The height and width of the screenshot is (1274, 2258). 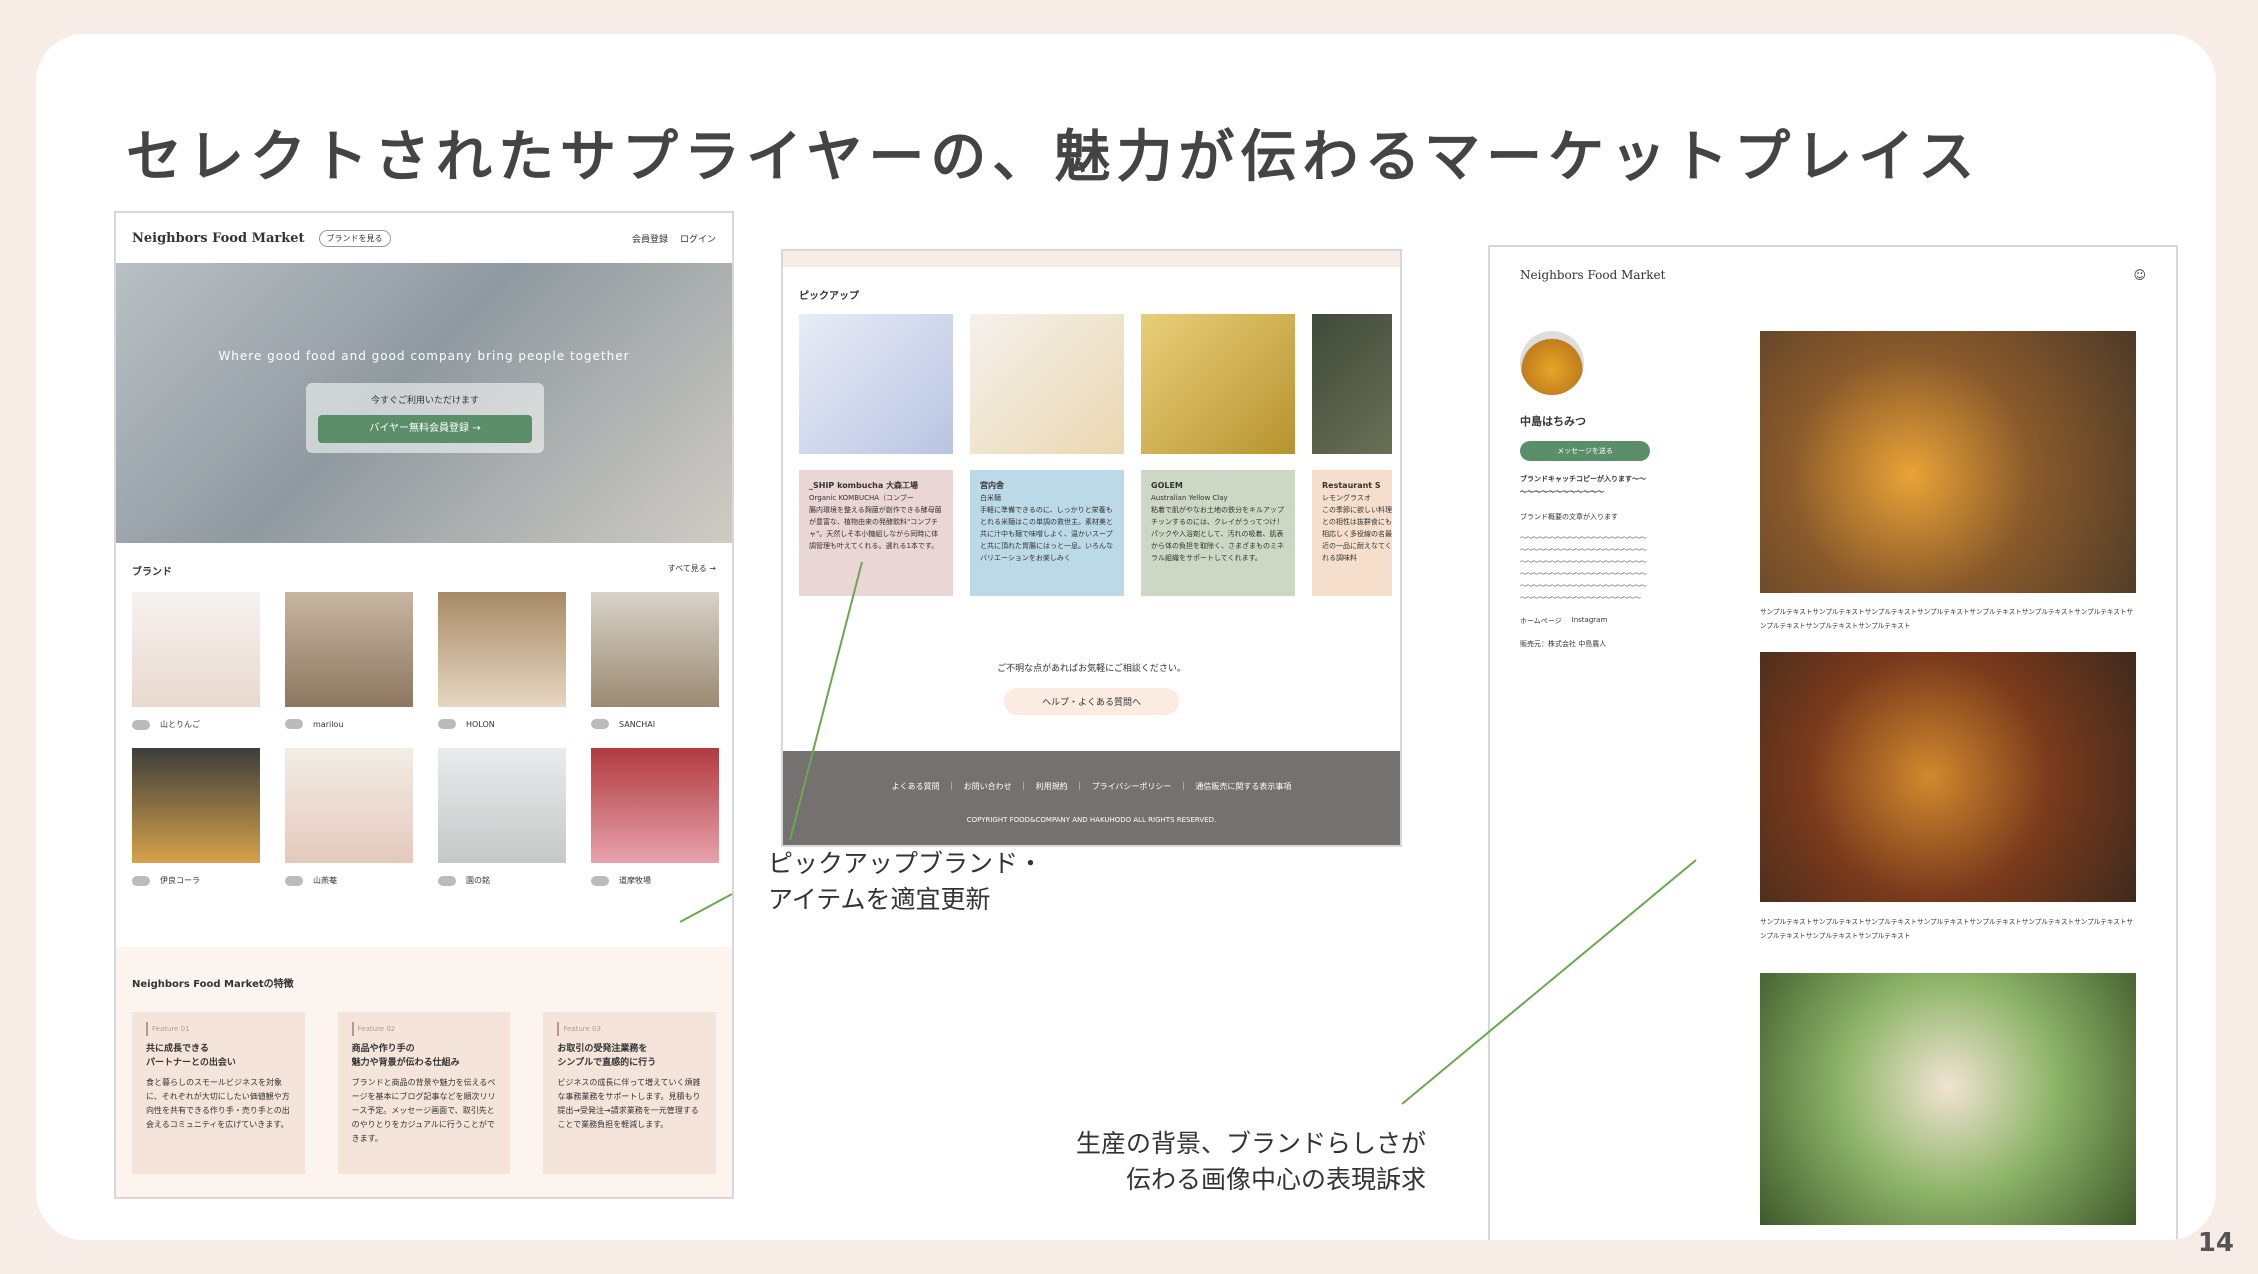 I want to click on image-caption-note: 生産の背景、ブランドらしさが 伝わる画像中心の表現訴求, so click(x=1231, y=1162).